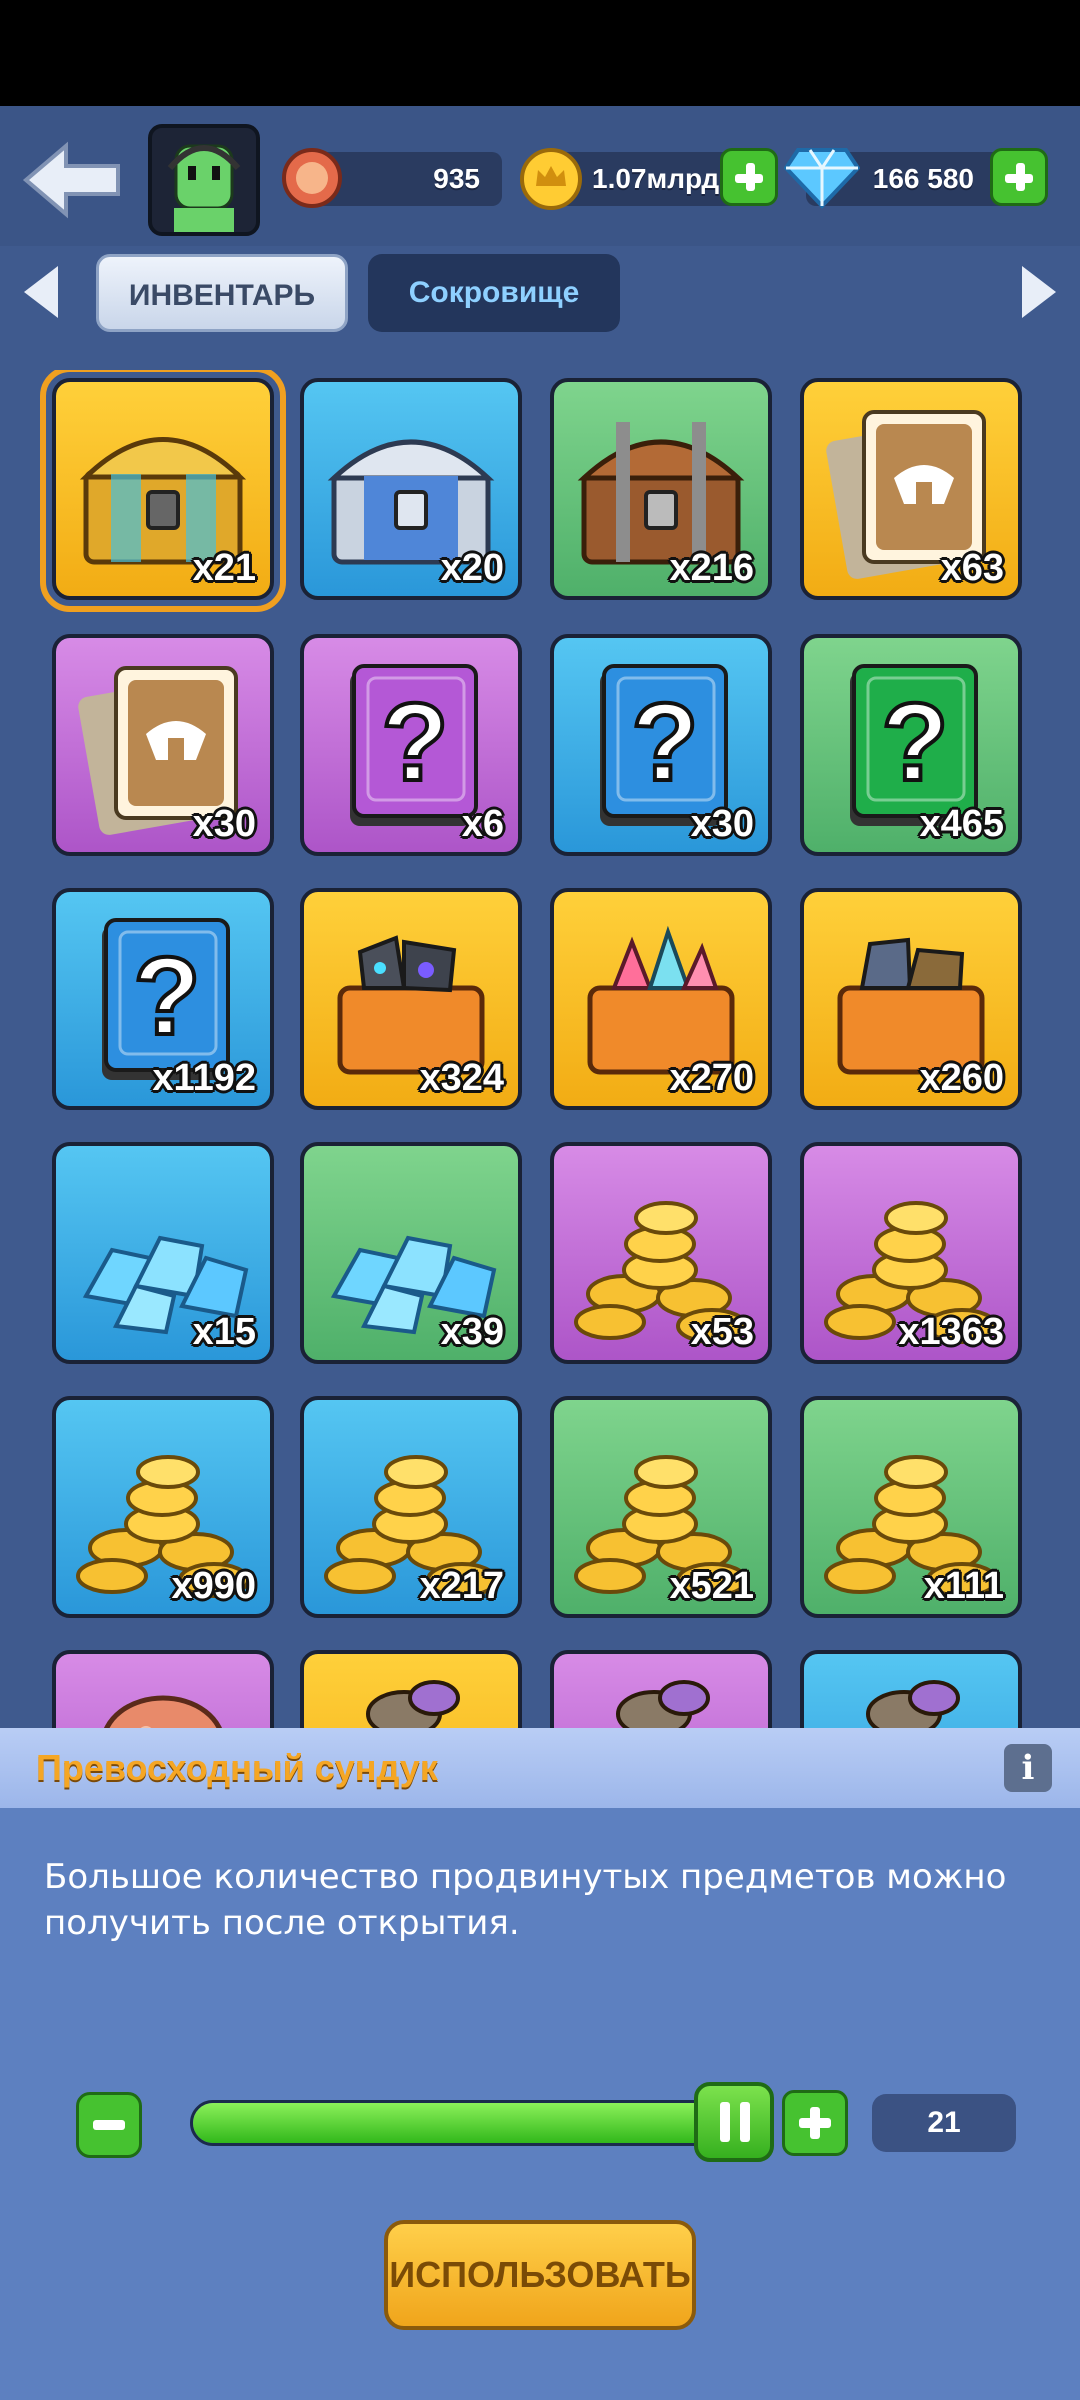 The image size is (1080, 2400). I want to click on inventory-slot: x39, so click(411, 1253).